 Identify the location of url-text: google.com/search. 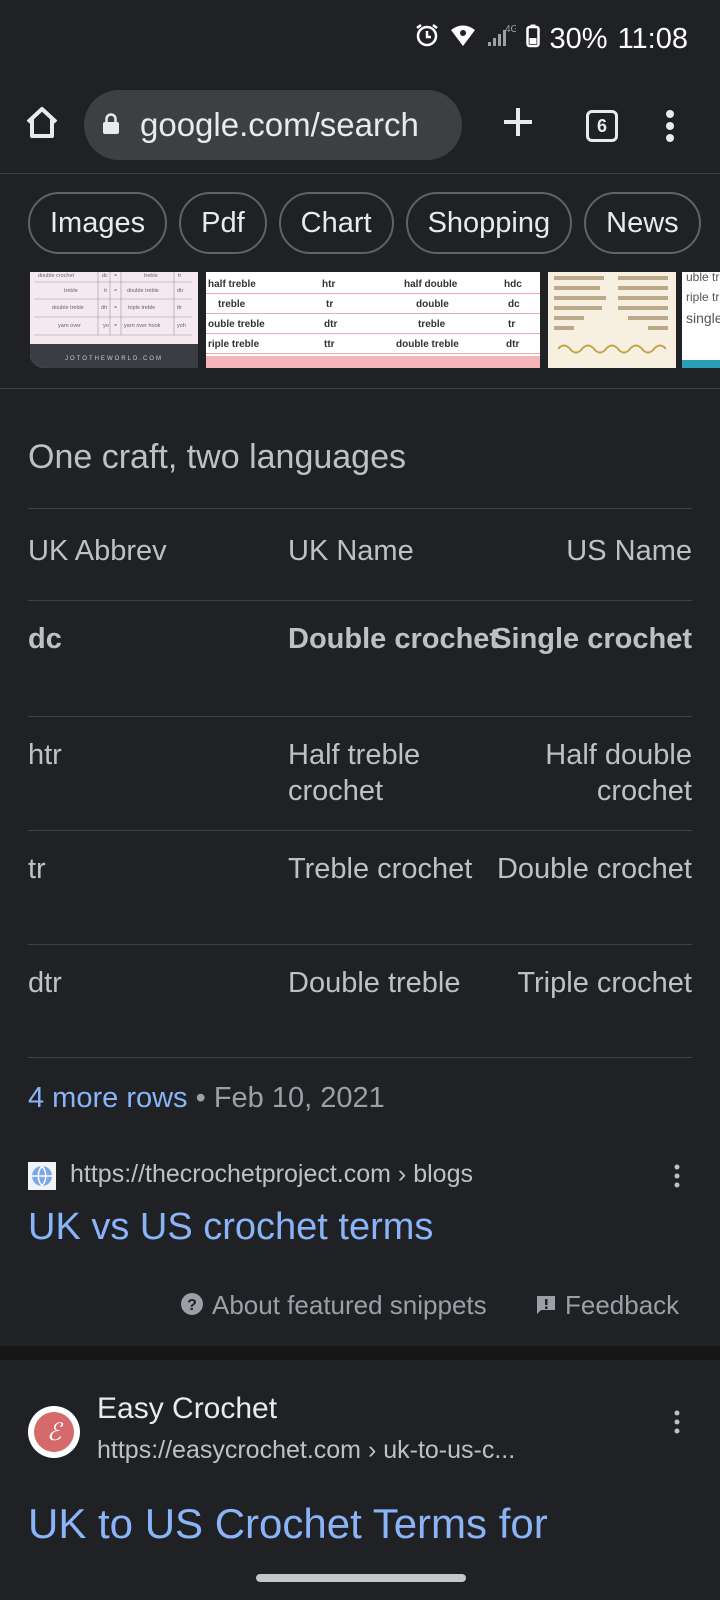
(279, 124).